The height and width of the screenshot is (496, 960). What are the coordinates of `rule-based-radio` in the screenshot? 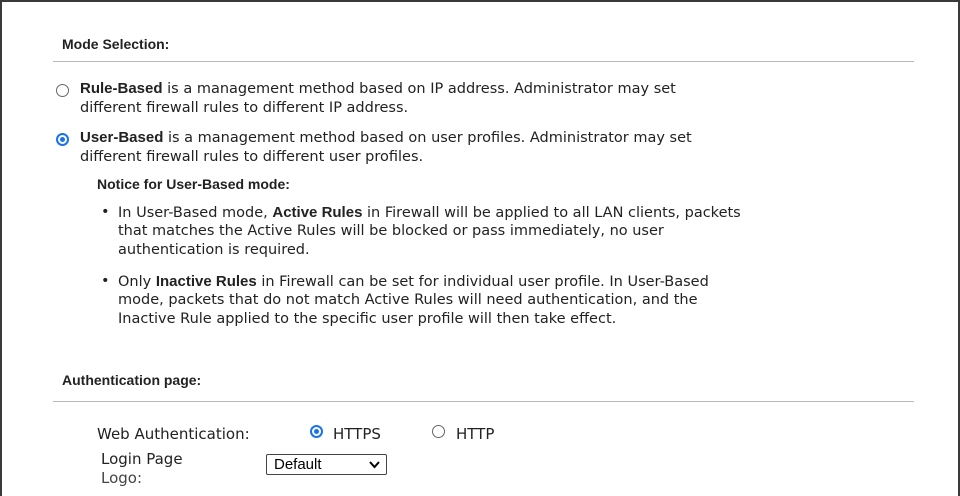 It's located at (62, 90).